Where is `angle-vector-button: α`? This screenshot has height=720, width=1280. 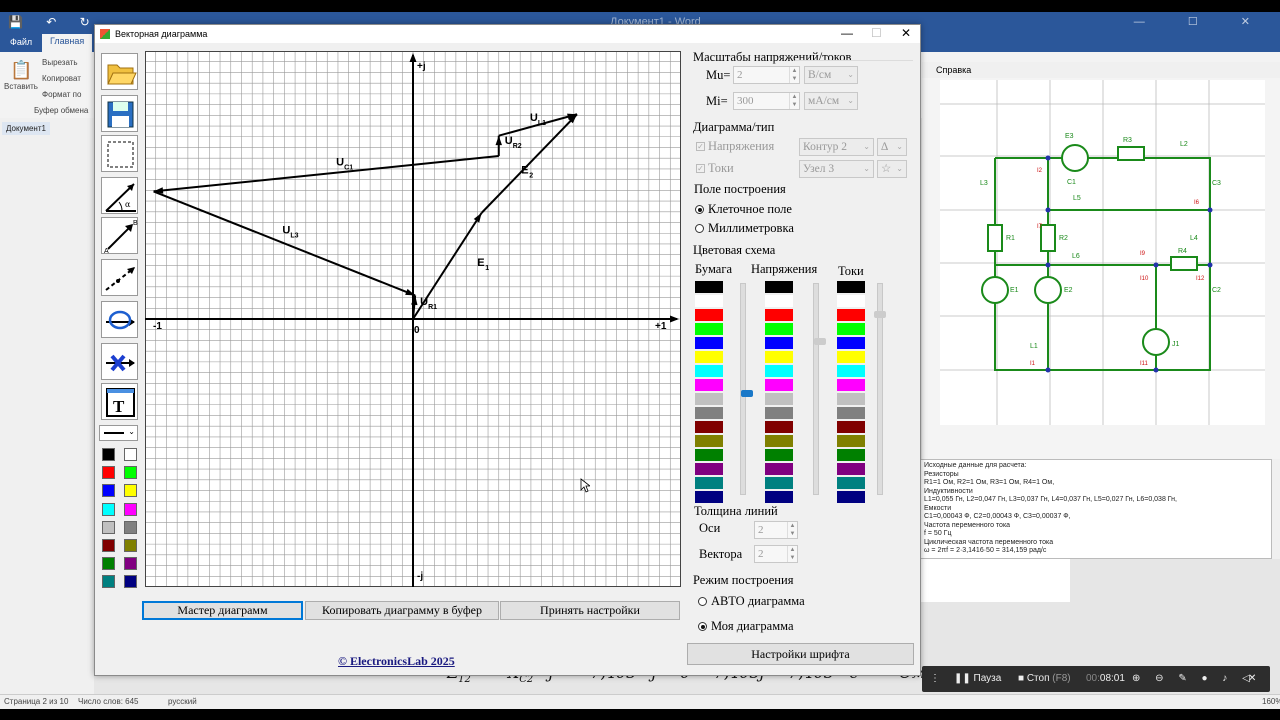 angle-vector-button: α is located at coordinates (119, 195).